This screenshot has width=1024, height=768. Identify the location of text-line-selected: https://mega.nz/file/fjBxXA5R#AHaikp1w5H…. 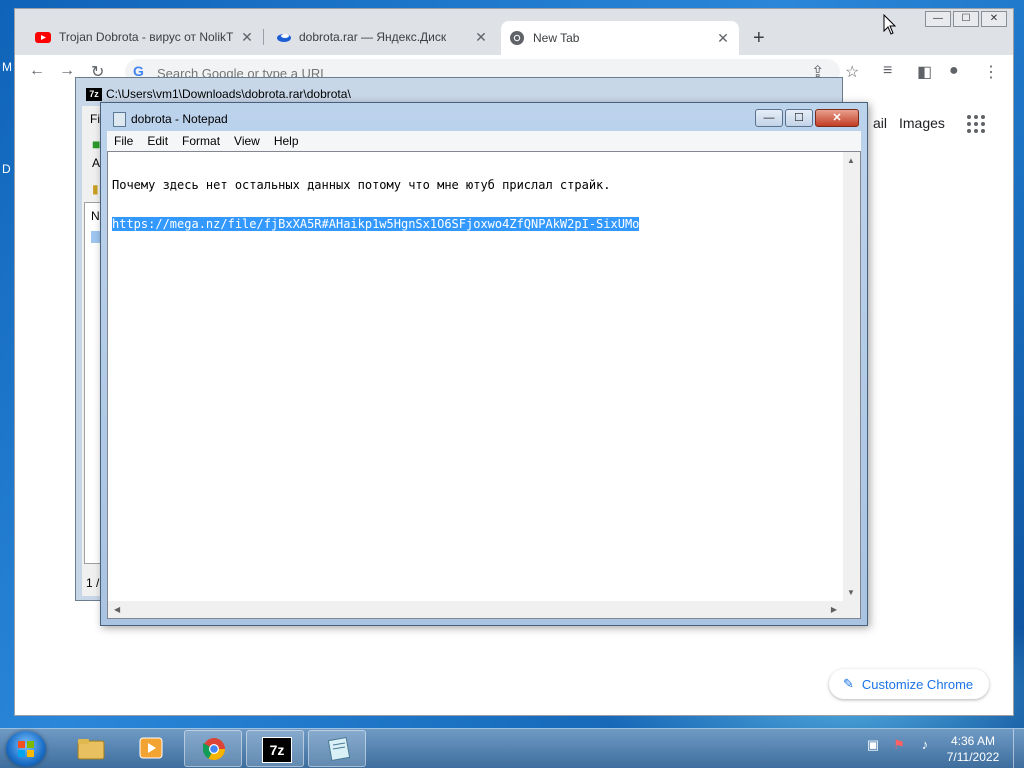
(476, 224).